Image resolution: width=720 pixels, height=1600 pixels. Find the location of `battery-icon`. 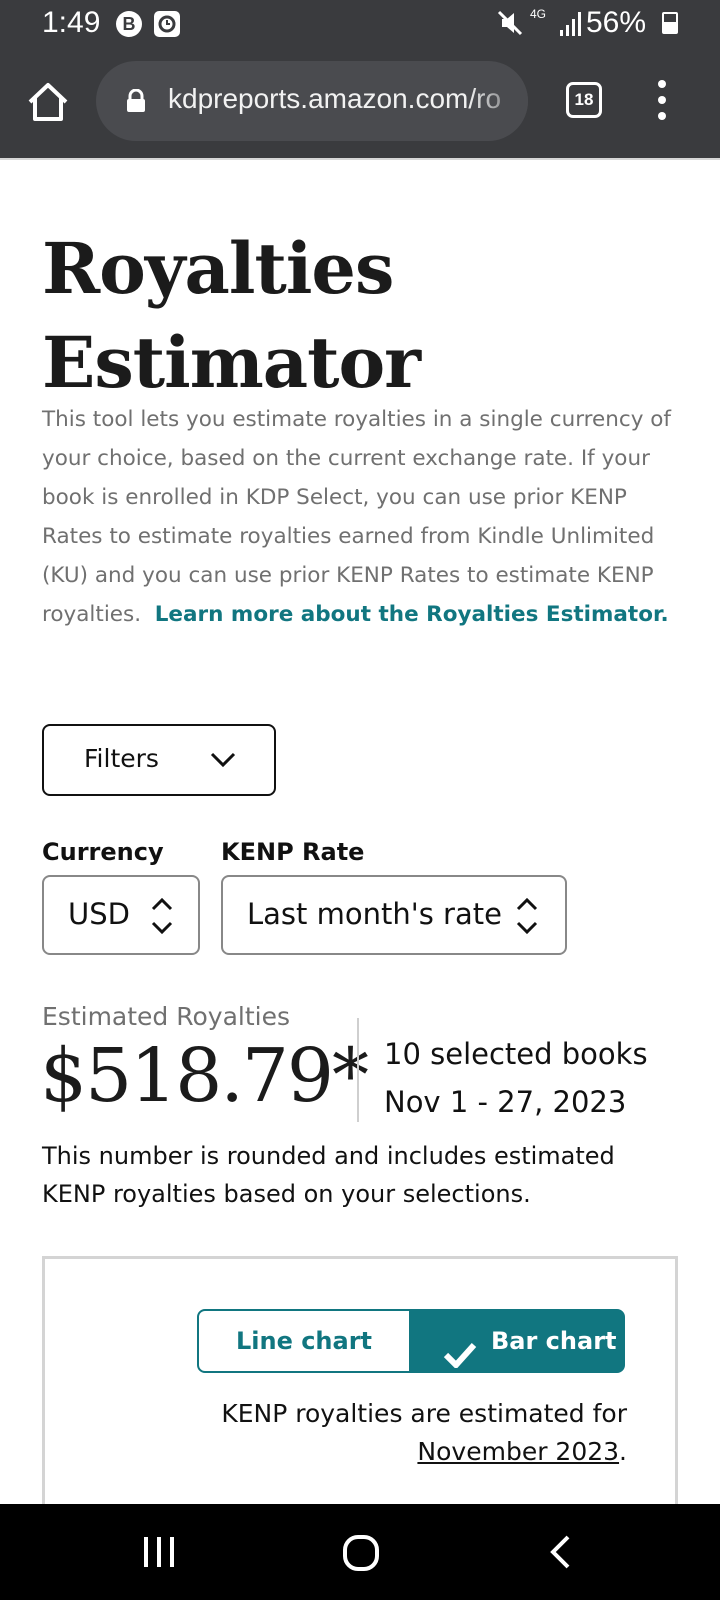

battery-icon is located at coordinates (670, 23).